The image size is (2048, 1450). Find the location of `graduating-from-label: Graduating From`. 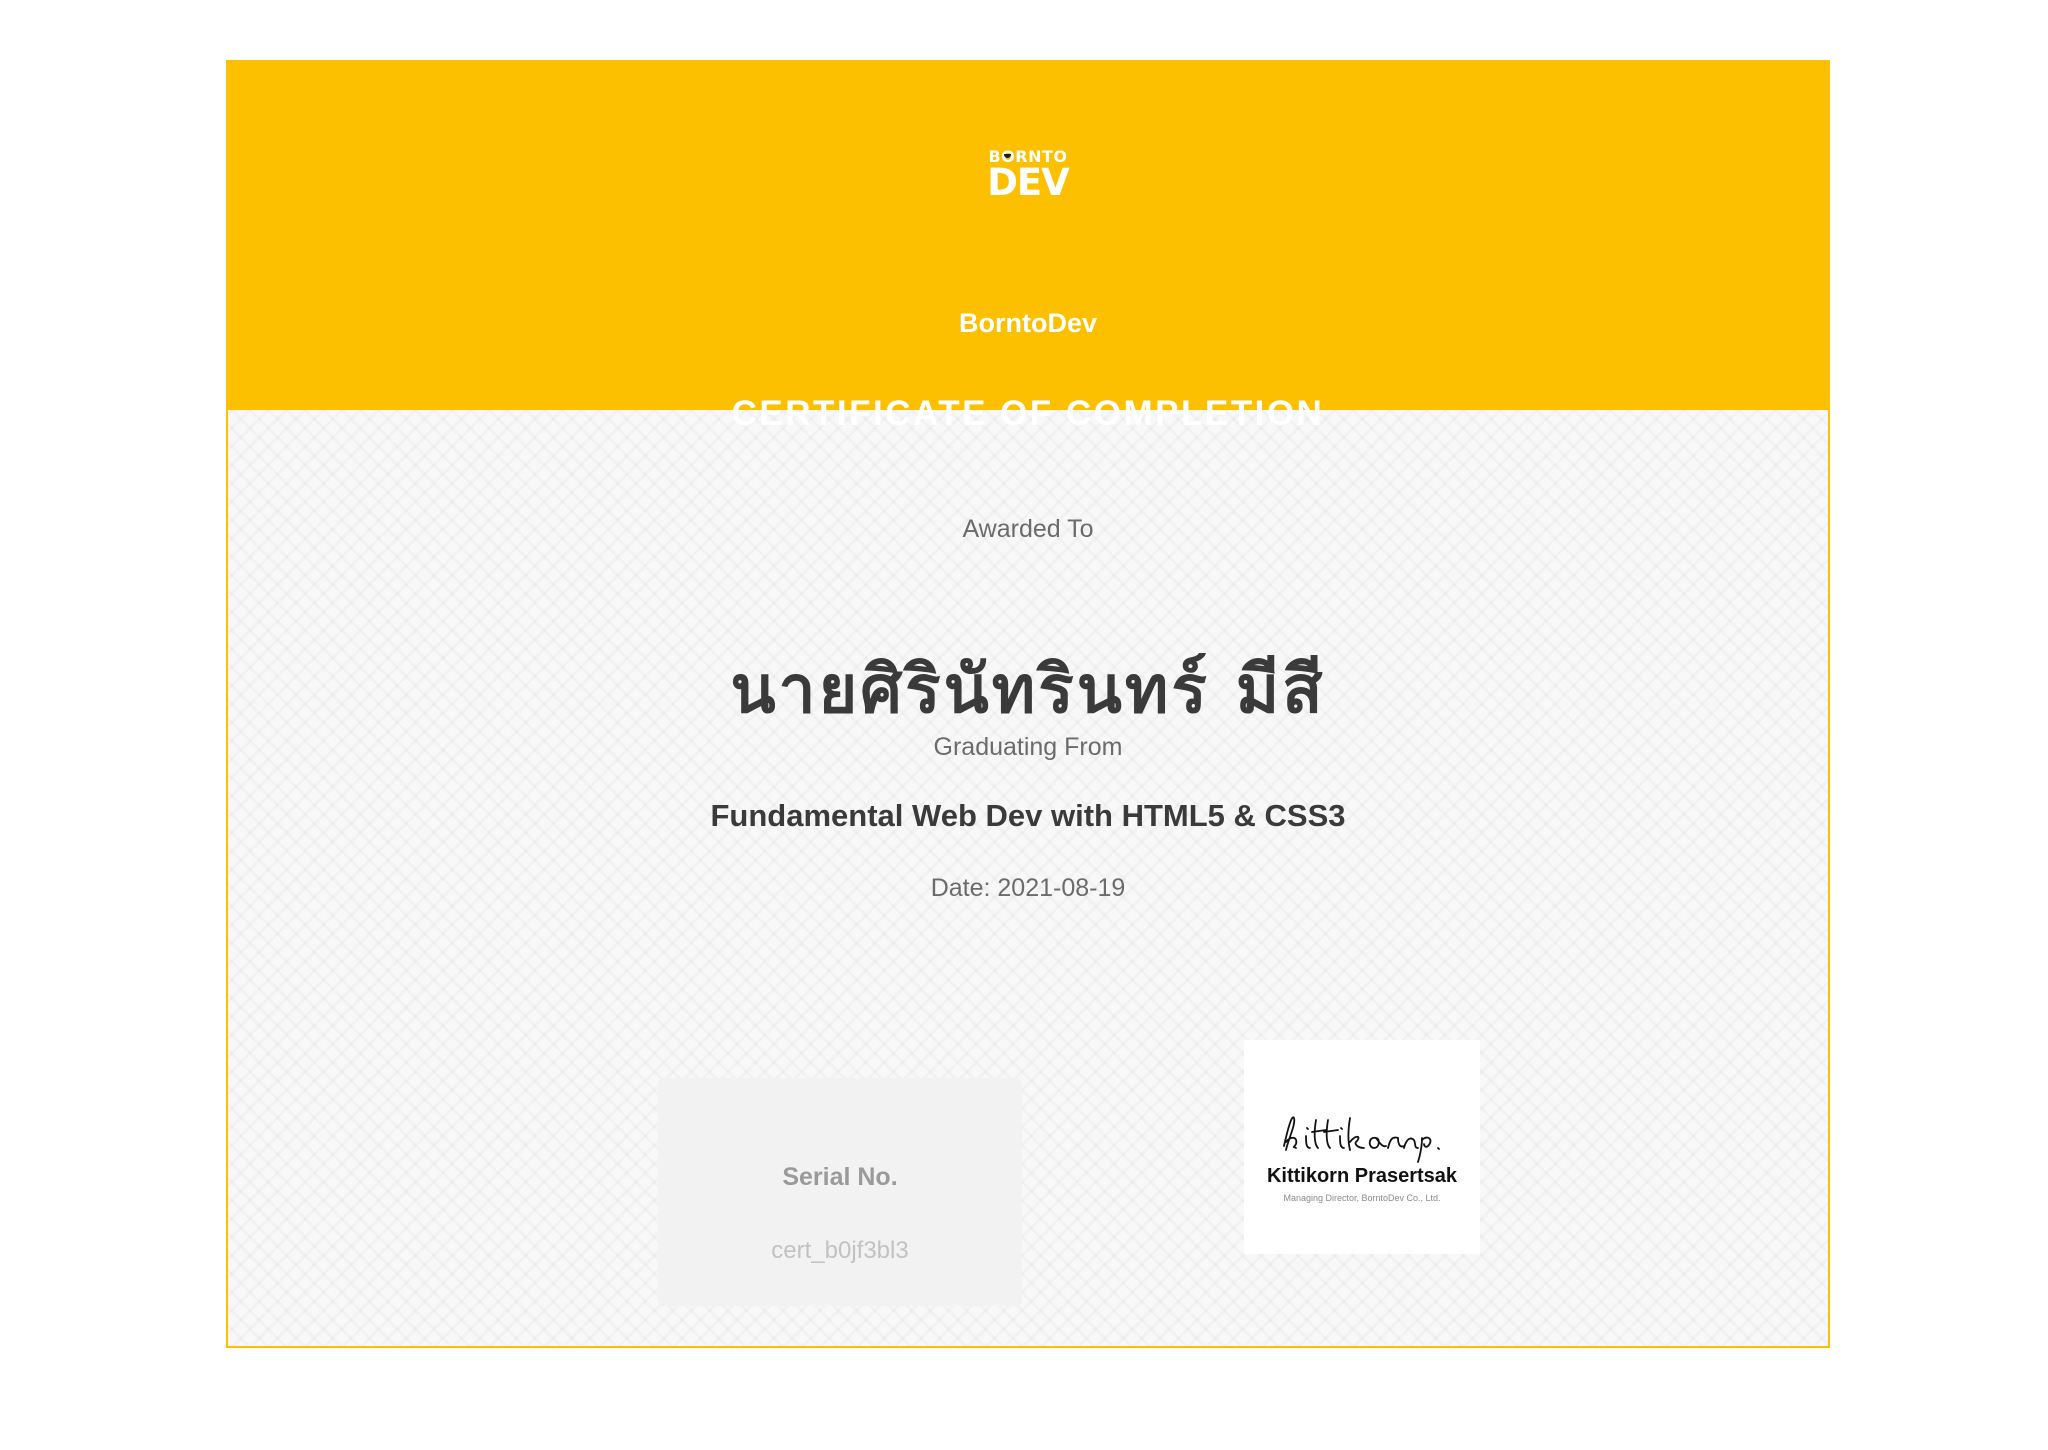

graduating-from-label: Graduating From is located at coordinates (1028, 747).